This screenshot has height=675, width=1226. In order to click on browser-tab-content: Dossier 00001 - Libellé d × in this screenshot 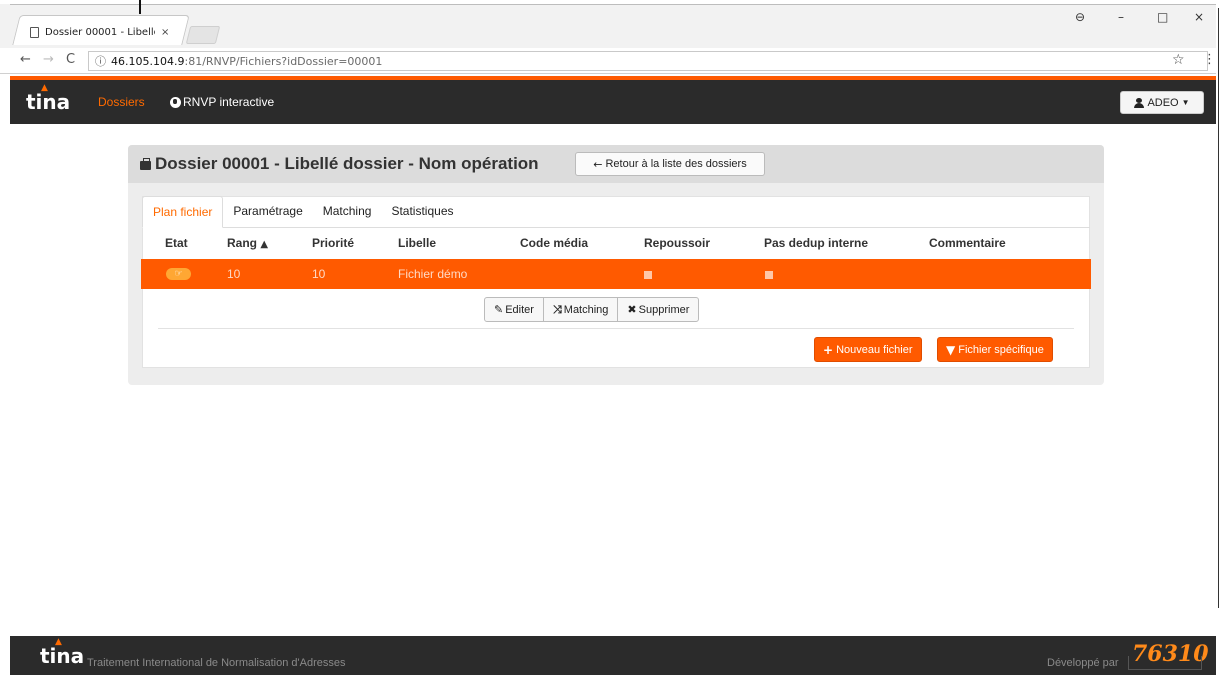, I will do `click(105, 32)`.